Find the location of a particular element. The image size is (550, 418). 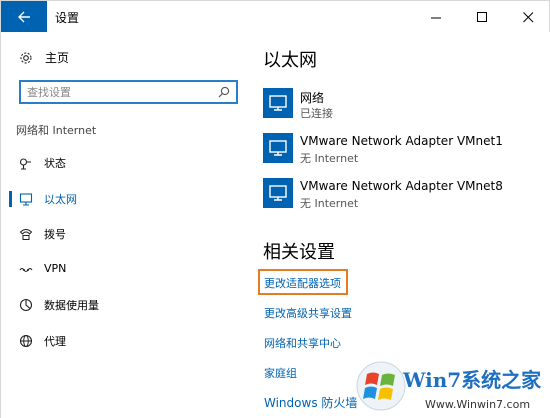

status-icon is located at coordinates (26, 163).